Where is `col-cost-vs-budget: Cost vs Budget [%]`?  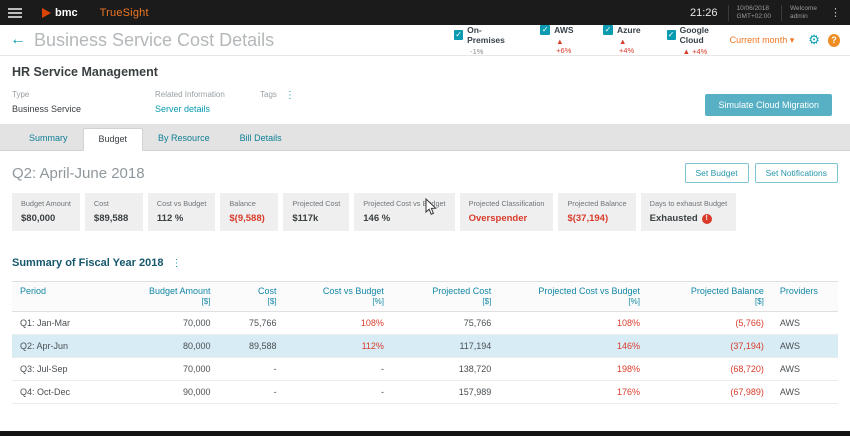 col-cost-vs-budget: Cost vs Budget [%] is located at coordinates (338, 296).